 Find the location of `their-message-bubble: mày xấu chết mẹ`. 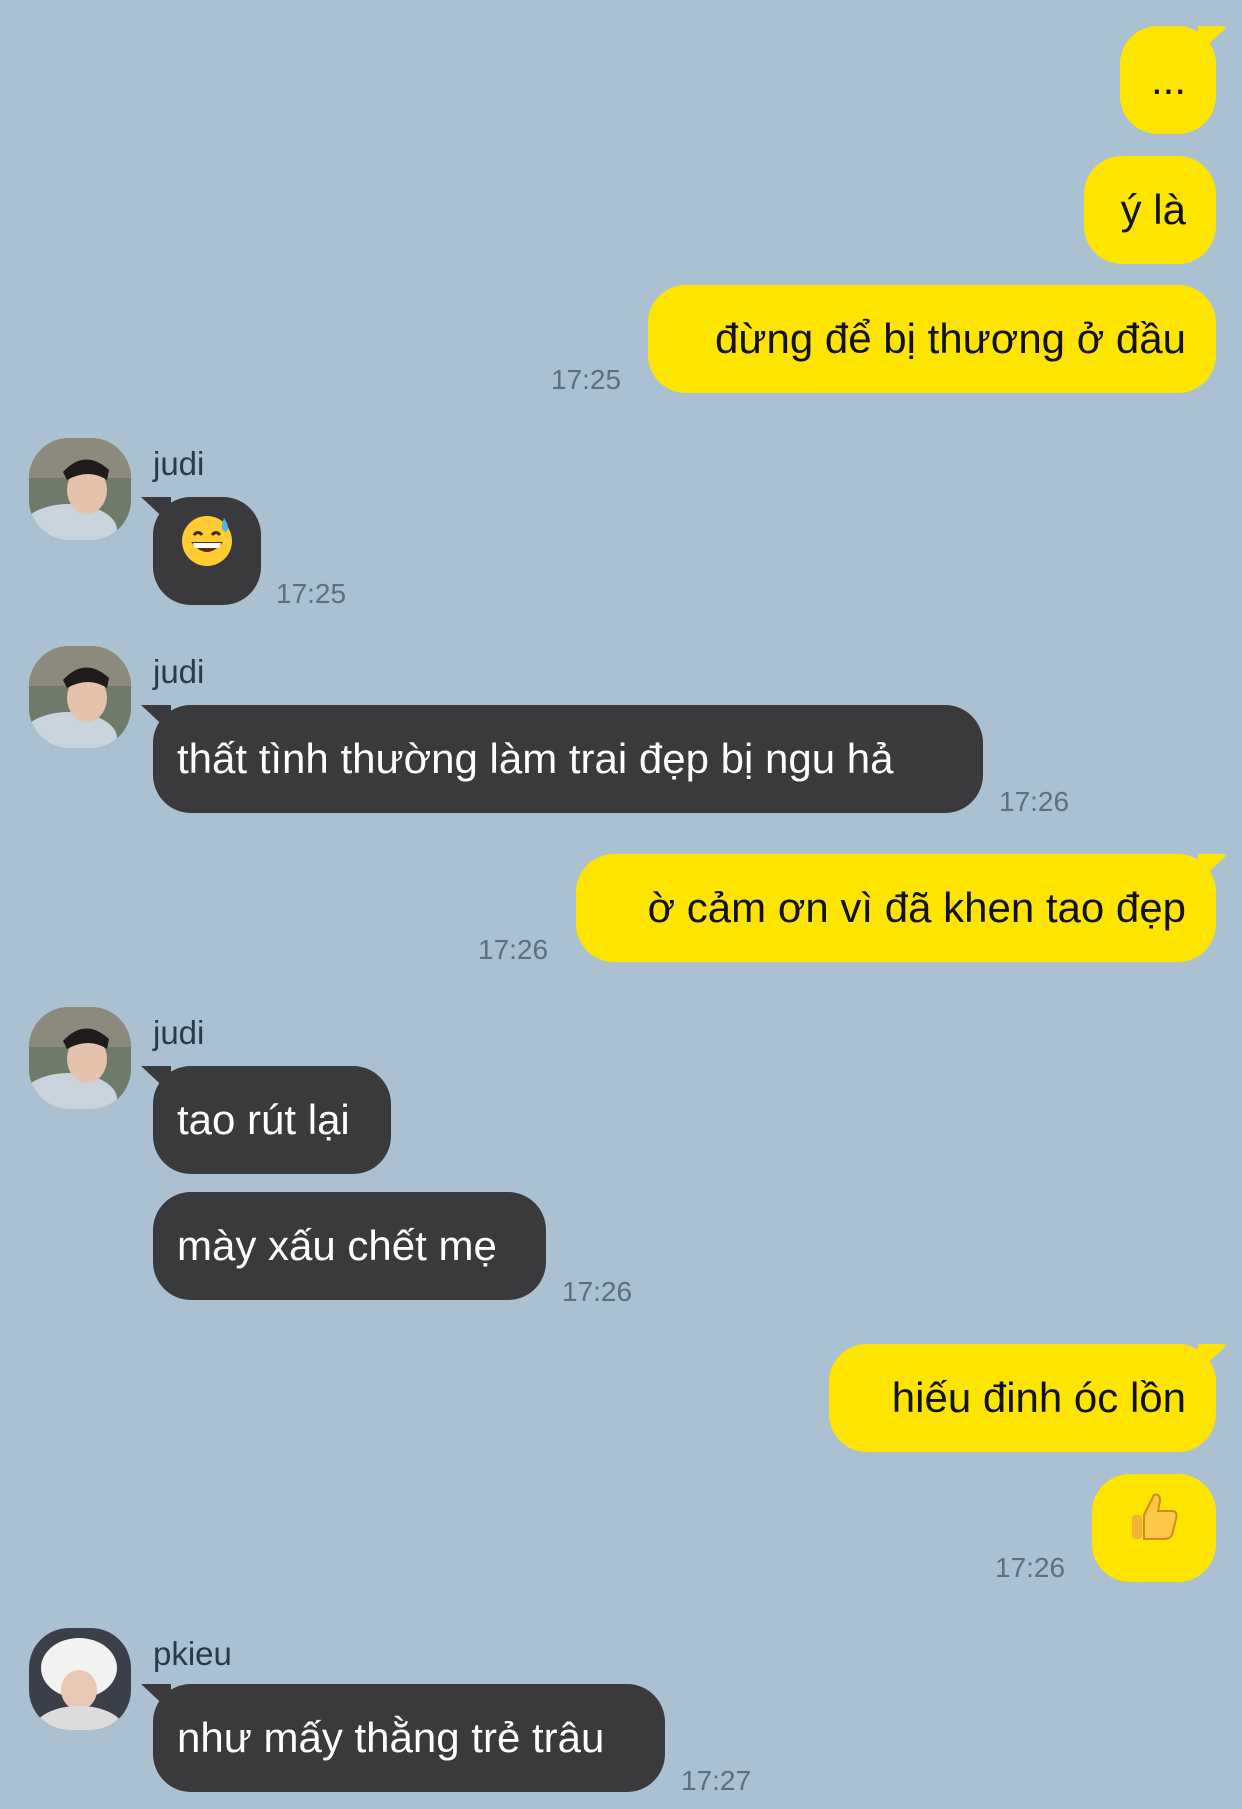

their-message-bubble: mày xấu chết mẹ is located at coordinates (349, 1246).